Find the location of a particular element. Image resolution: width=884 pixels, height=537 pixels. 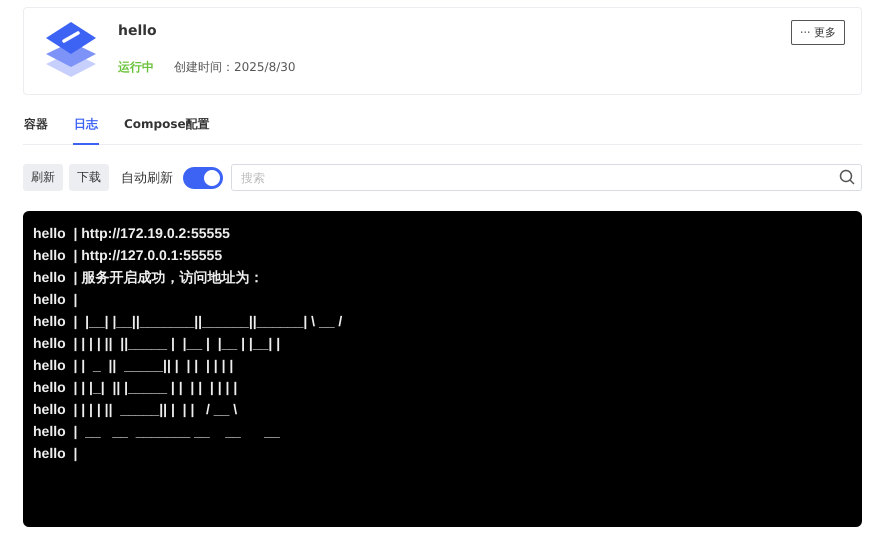

created-time: 创建时间：2025/8/30 is located at coordinates (235, 67).